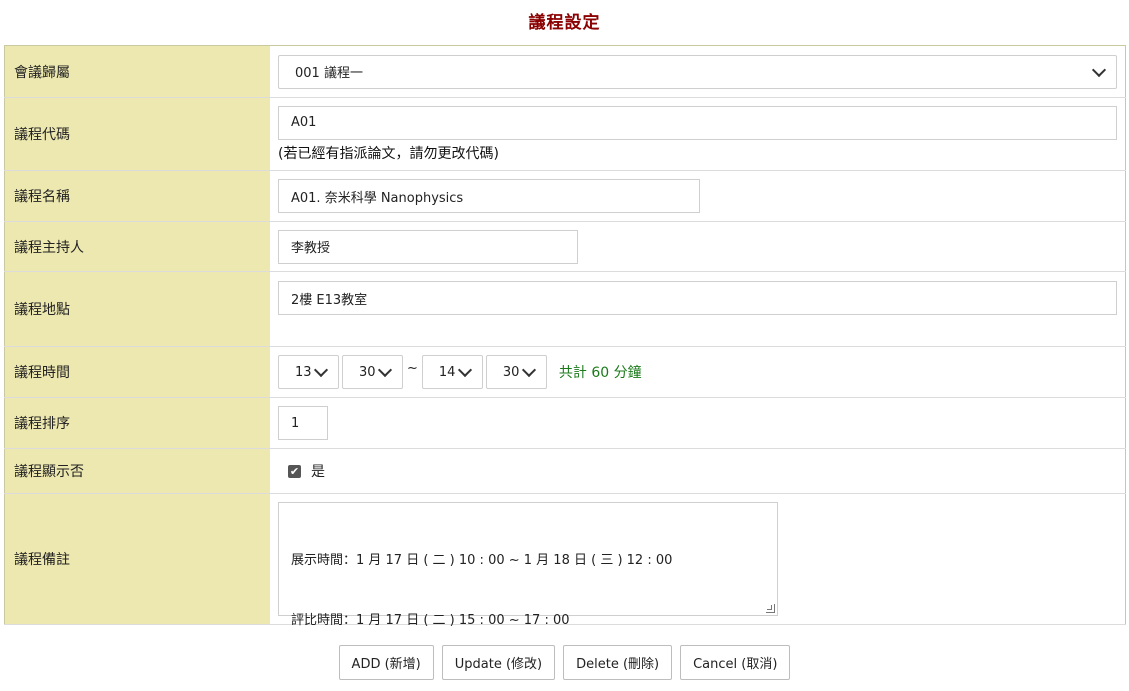  Describe the element at coordinates (697, 298) in the screenshot. I see `location-input: 2樓 E13教室` at that location.